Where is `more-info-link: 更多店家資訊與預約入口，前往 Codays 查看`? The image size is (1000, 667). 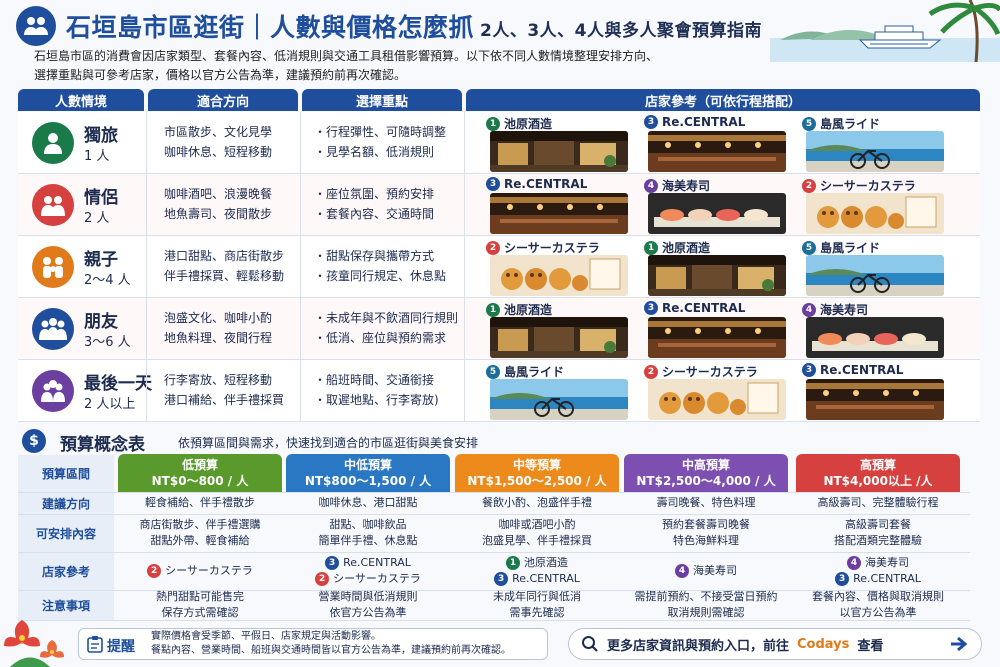
more-info-link: 更多店家資訊與預約入口，前往 Codays 查看 is located at coordinates (775, 644).